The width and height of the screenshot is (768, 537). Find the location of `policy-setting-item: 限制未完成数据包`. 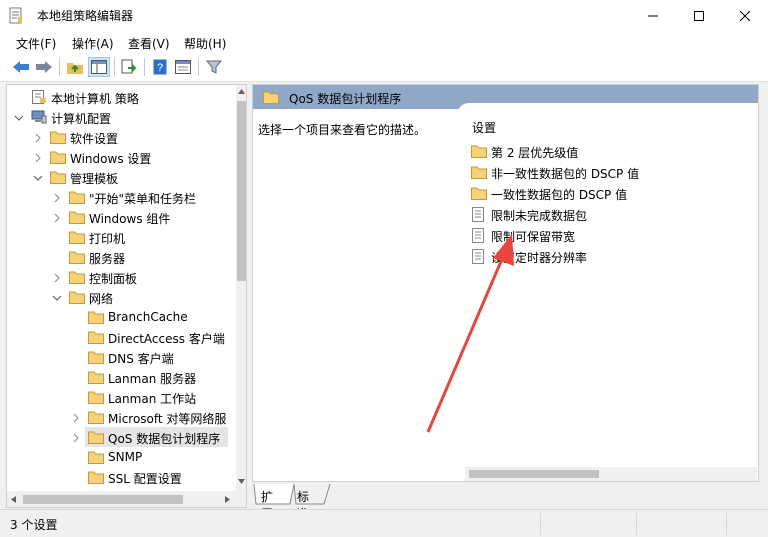

policy-setting-item: 限制未完成数据包 is located at coordinates (611, 214).